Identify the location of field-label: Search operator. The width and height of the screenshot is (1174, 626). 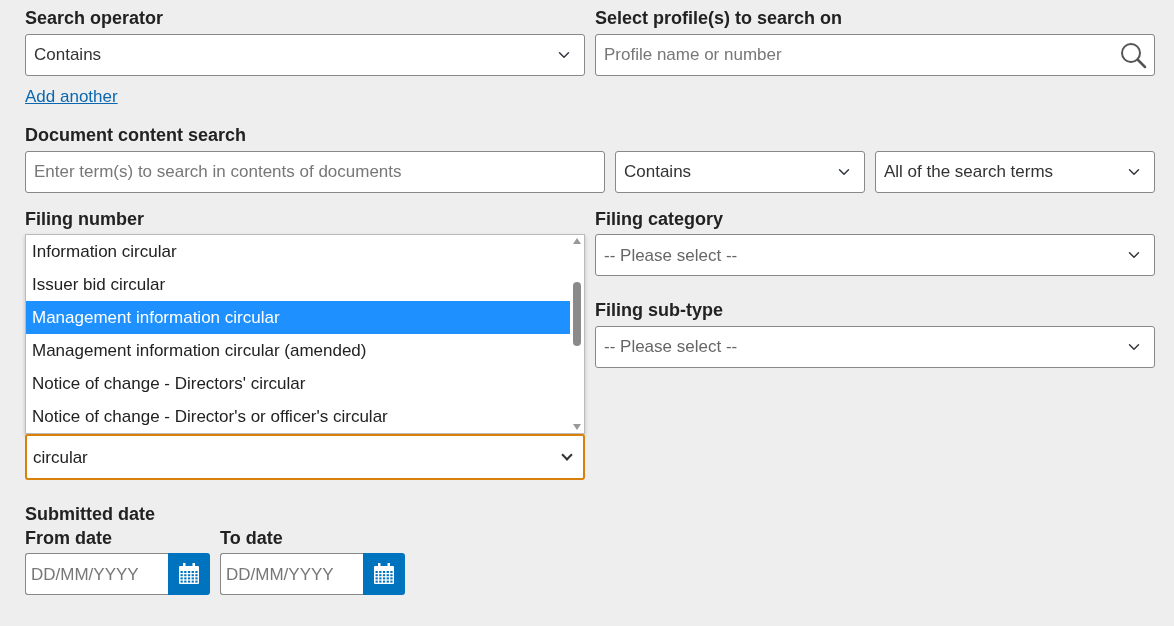
(95, 19).